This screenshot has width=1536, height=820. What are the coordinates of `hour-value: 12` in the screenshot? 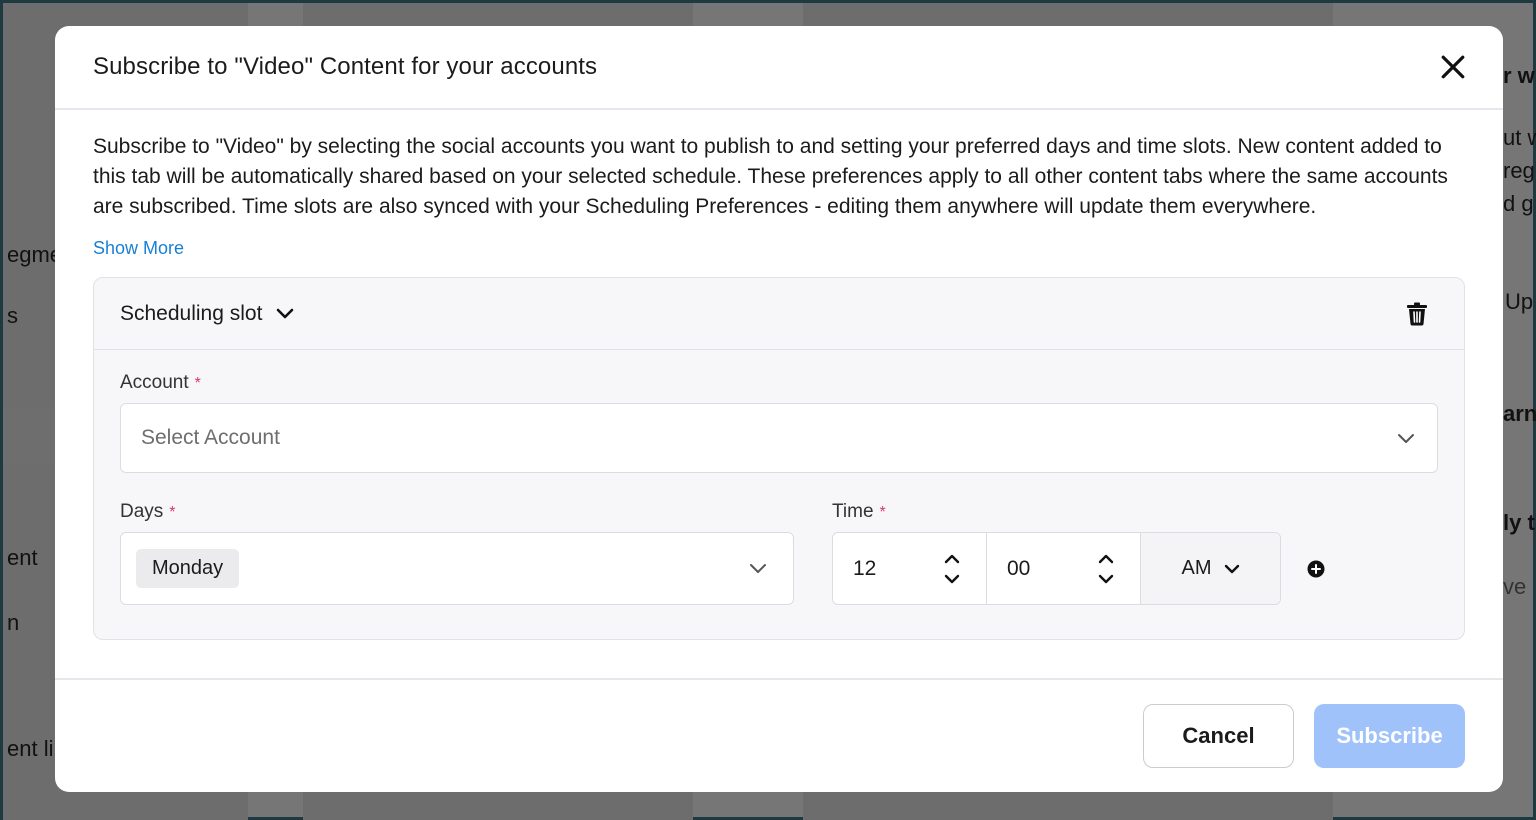 It's located at (865, 568).